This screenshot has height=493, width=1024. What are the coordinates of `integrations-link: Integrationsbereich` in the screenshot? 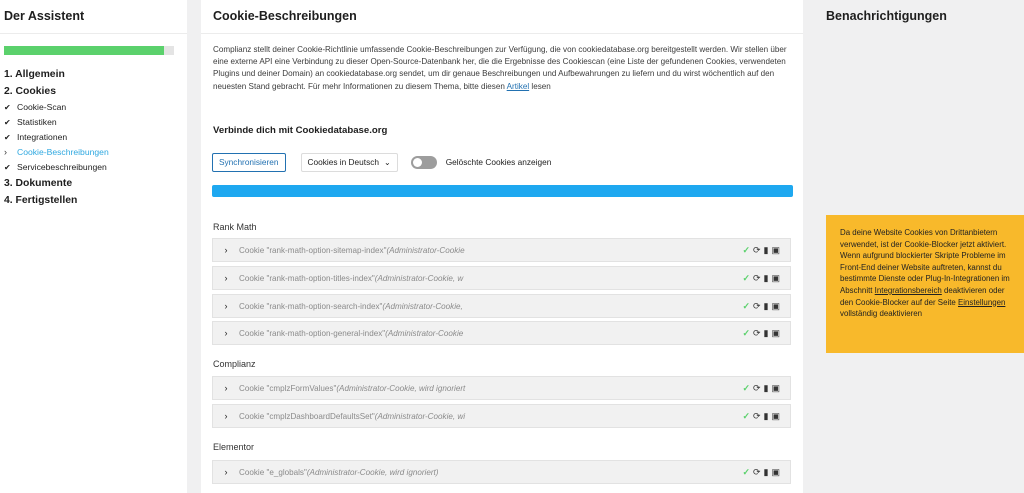 It's located at (908, 290).